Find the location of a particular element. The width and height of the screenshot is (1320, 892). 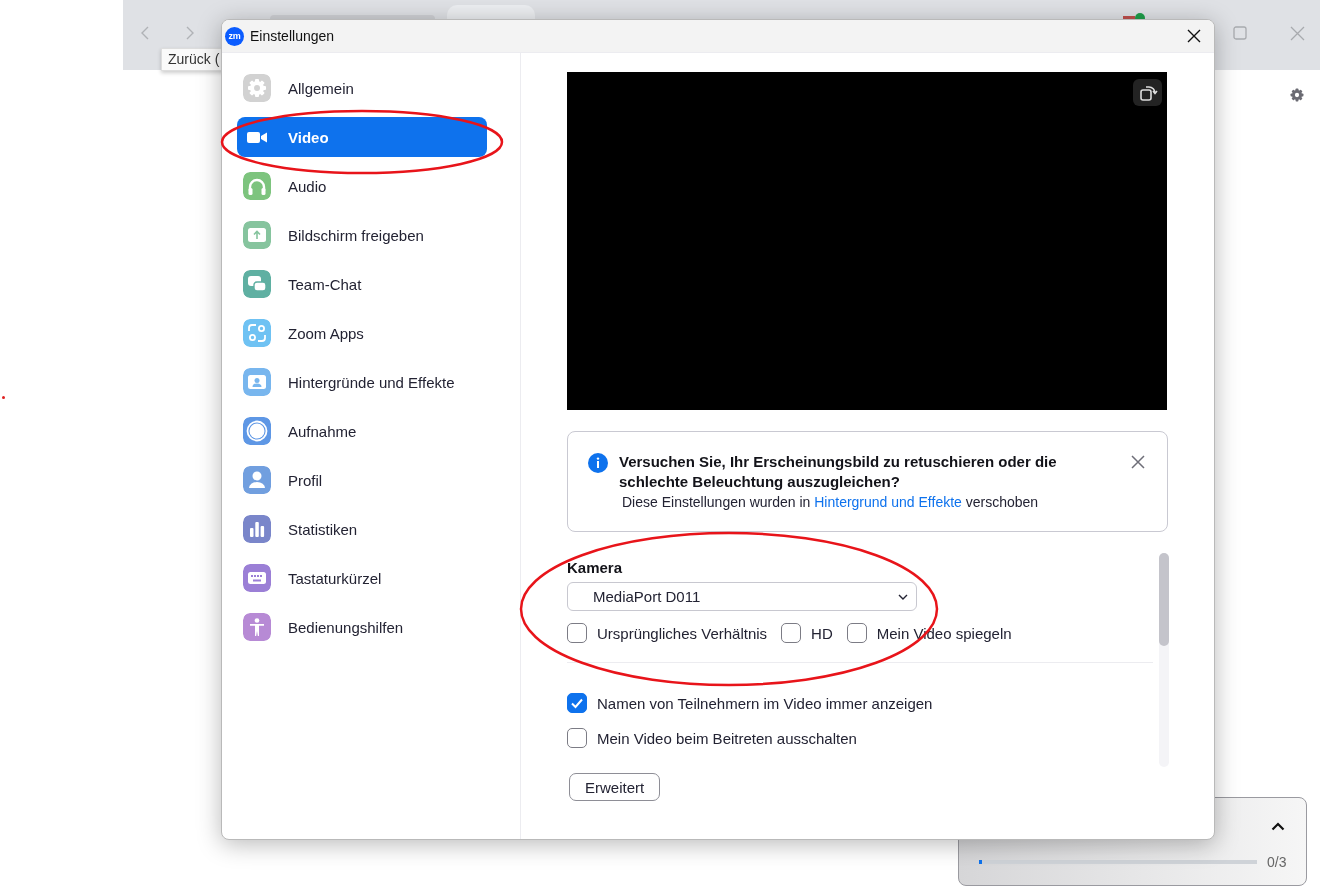

rotate-button is located at coordinates (1147, 92).